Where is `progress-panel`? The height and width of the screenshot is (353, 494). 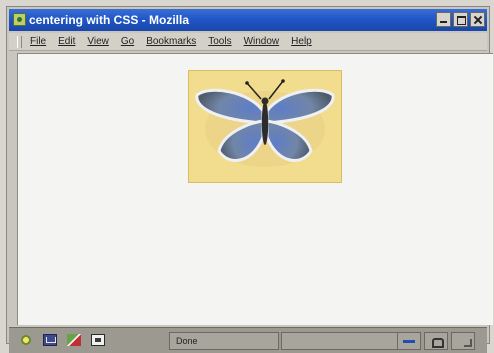 progress-panel is located at coordinates (341, 341).